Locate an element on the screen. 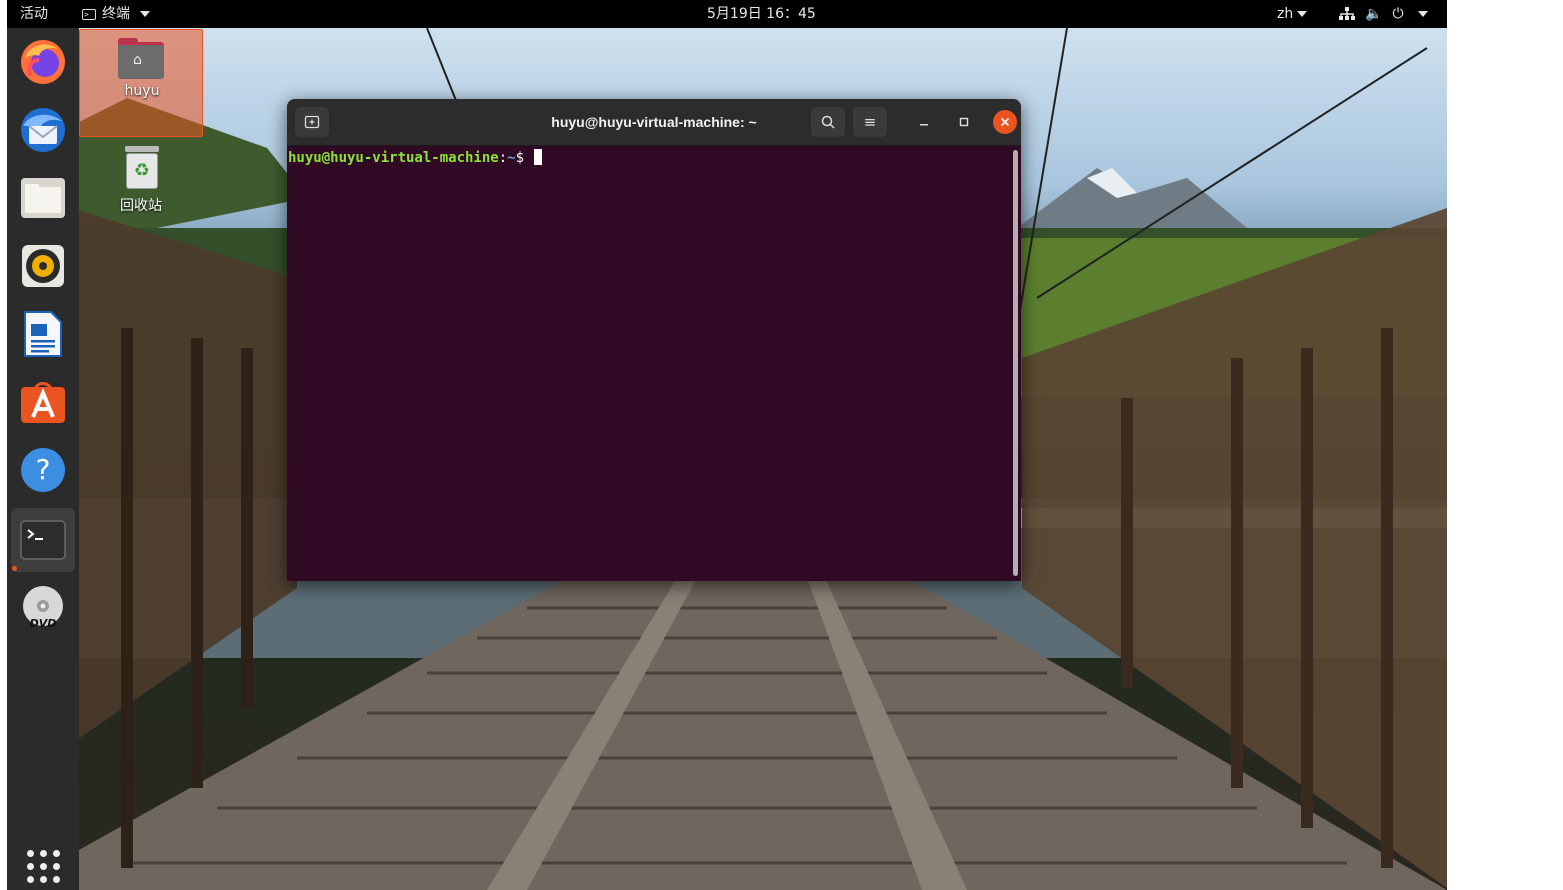  desktop-home-folder: ⌂ huyu is located at coordinates (141, 83).